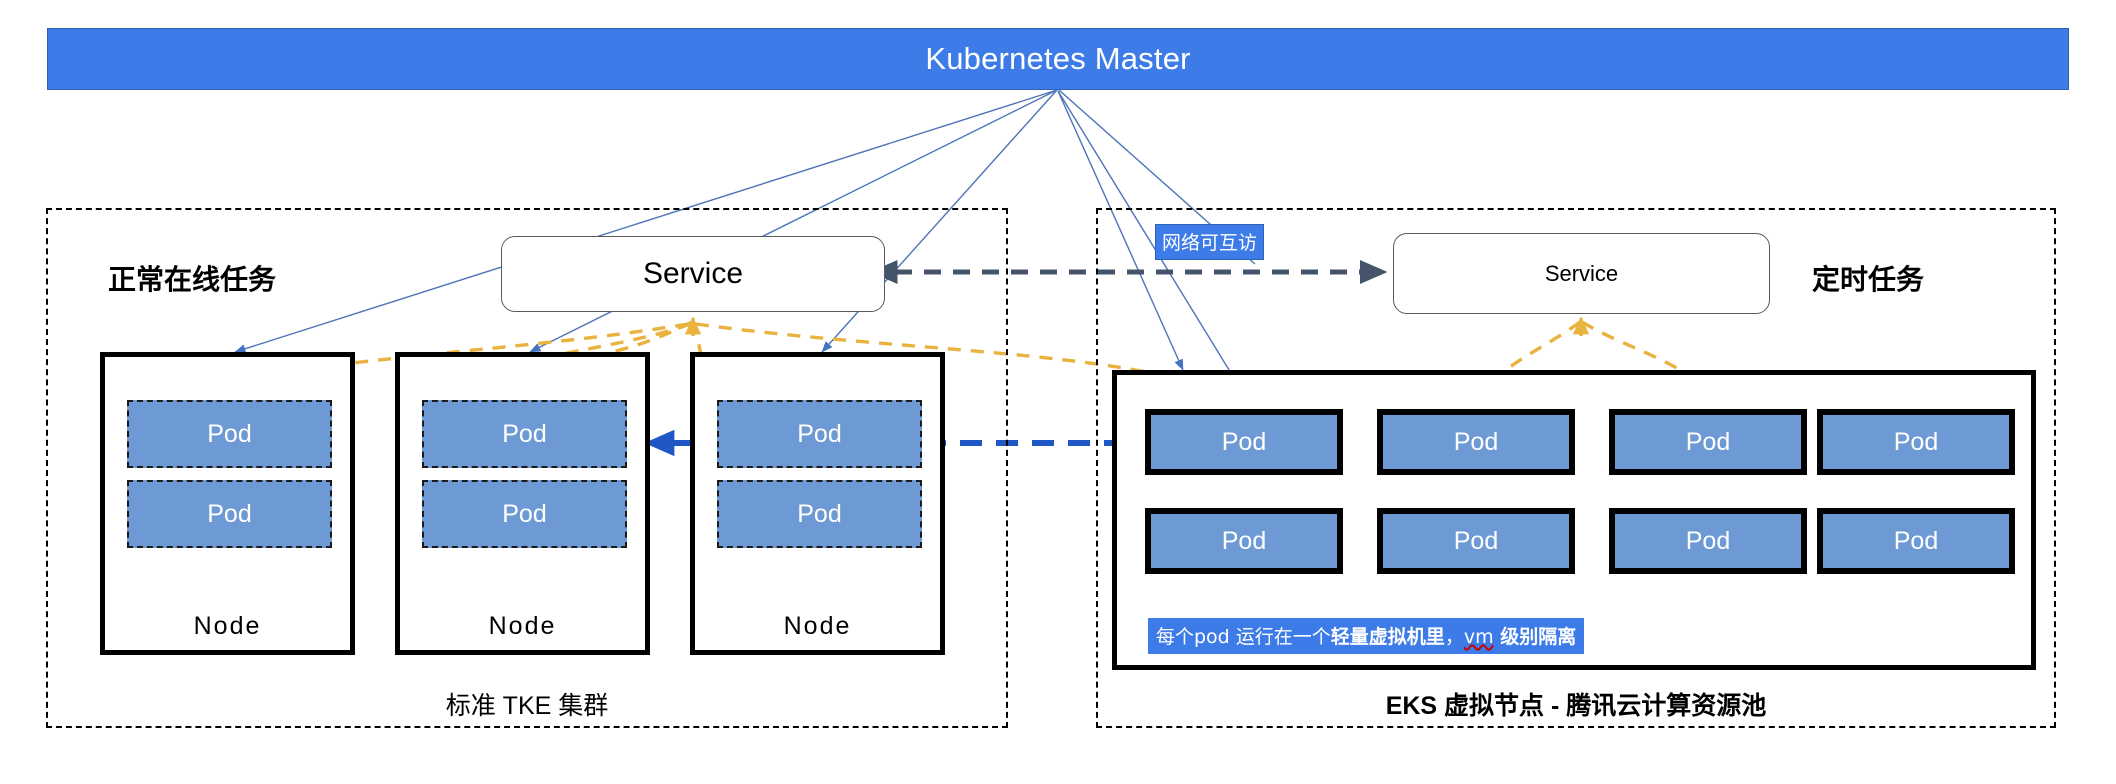 Image resolution: width=2116 pixels, height=784 pixels. I want to click on kubernetes-master-title: Kubernetes Master, so click(1058, 58).